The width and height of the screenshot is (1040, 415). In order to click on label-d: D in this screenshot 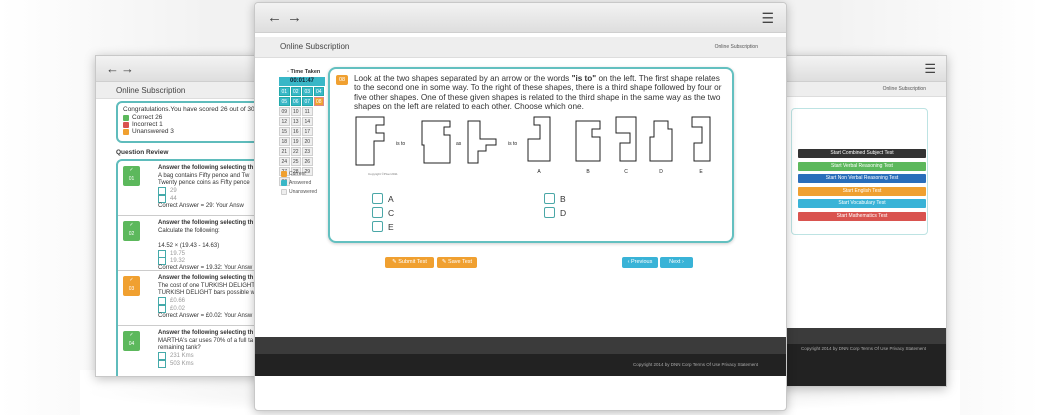, I will do `click(661, 172)`.